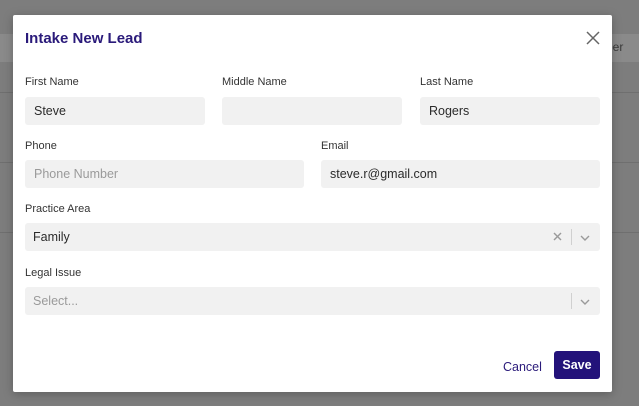 The width and height of the screenshot is (639, 406). Describe the element at coordinates (52, 82) in the screenshot. I see `first-name-label: First Name` at that location.